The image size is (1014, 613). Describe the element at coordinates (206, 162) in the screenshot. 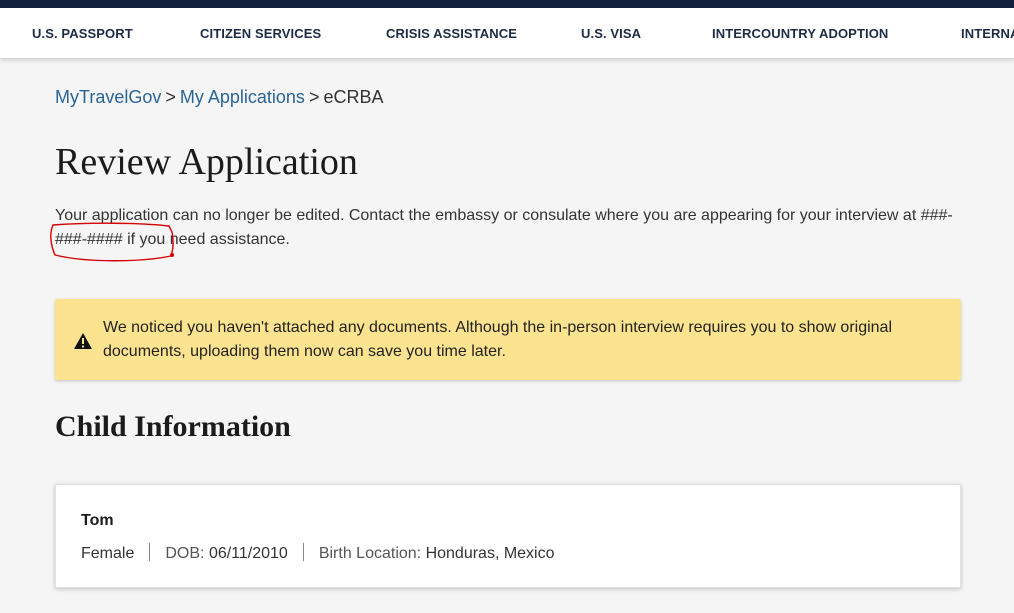

I see `page-title: Review Application` at that location.